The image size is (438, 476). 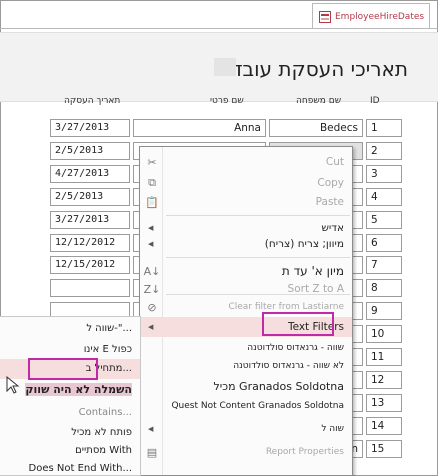 What do you see at coordinates (310, 69) in the screenshot?
I see `form-title: תאריכי העסקת עובדים` at bounding box center [310, 69].